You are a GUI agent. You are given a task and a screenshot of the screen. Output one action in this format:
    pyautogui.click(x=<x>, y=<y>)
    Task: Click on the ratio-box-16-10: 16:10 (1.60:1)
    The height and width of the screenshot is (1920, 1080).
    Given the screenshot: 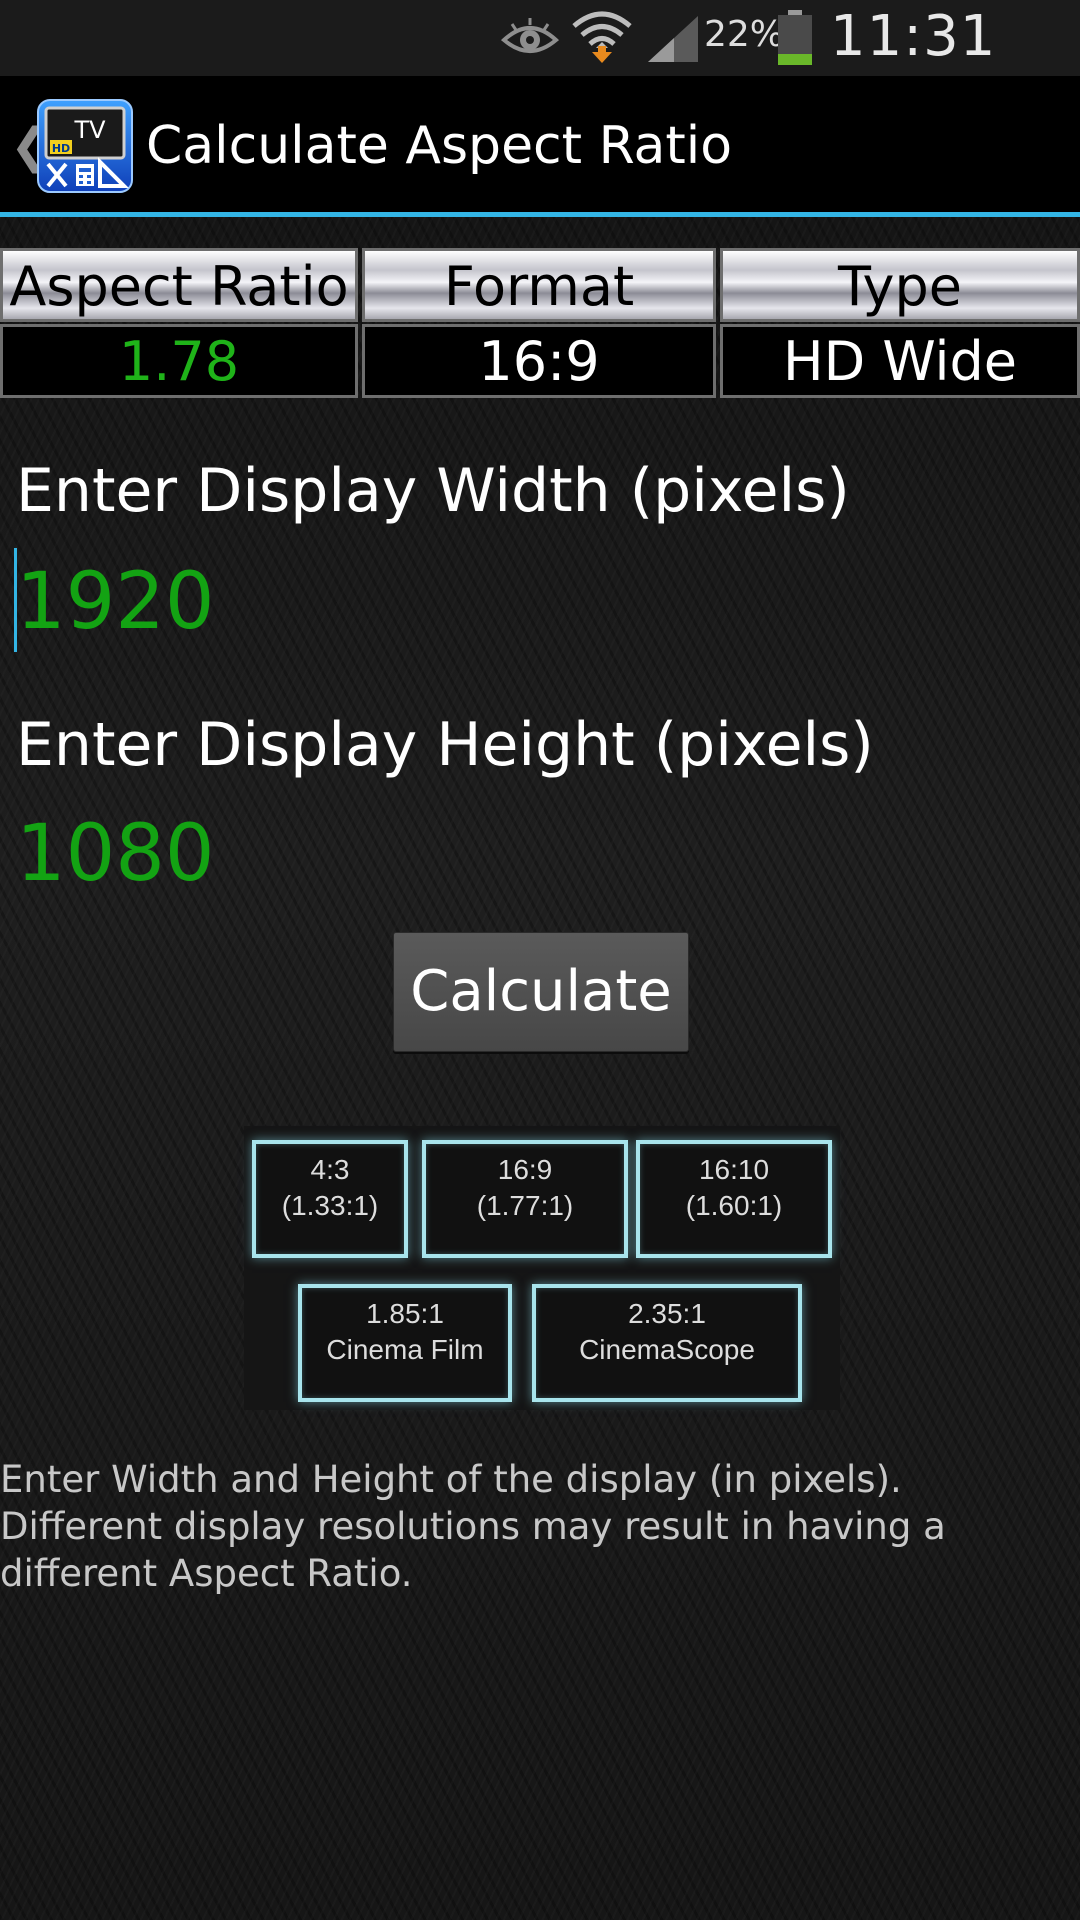 What is the action you would take?
    pyautogui.click(x=734, y=1199)
    